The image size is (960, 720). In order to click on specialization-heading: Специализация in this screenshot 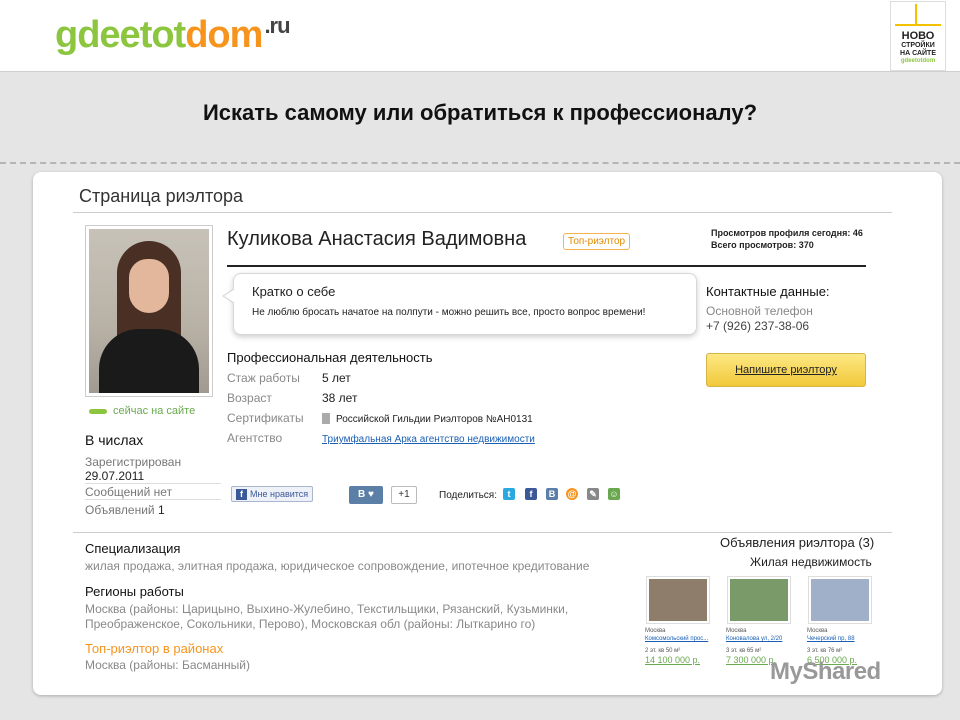, I will do `click(133, 548)`.